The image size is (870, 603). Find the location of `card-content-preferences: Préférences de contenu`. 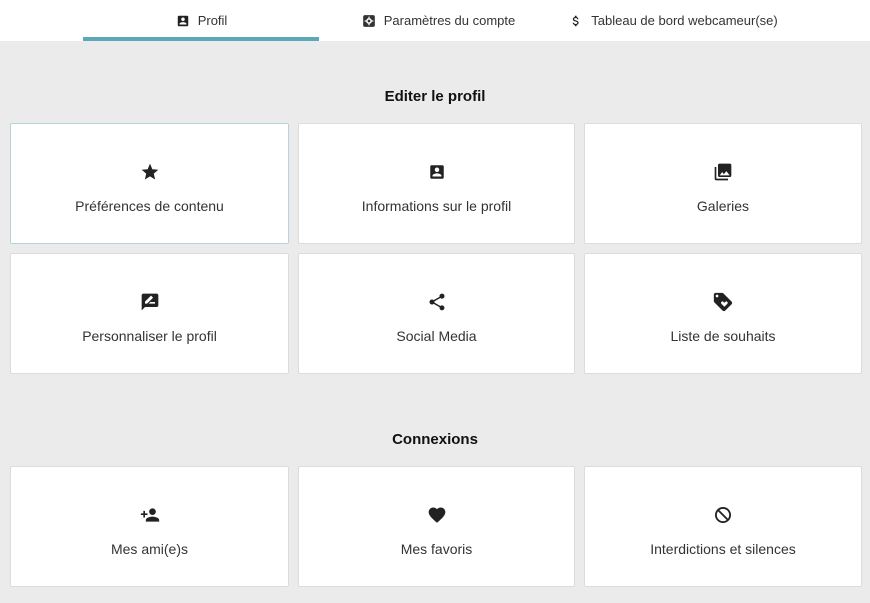

card-content-preferences: Préférences de contenu is located at coordinates (149, 183).